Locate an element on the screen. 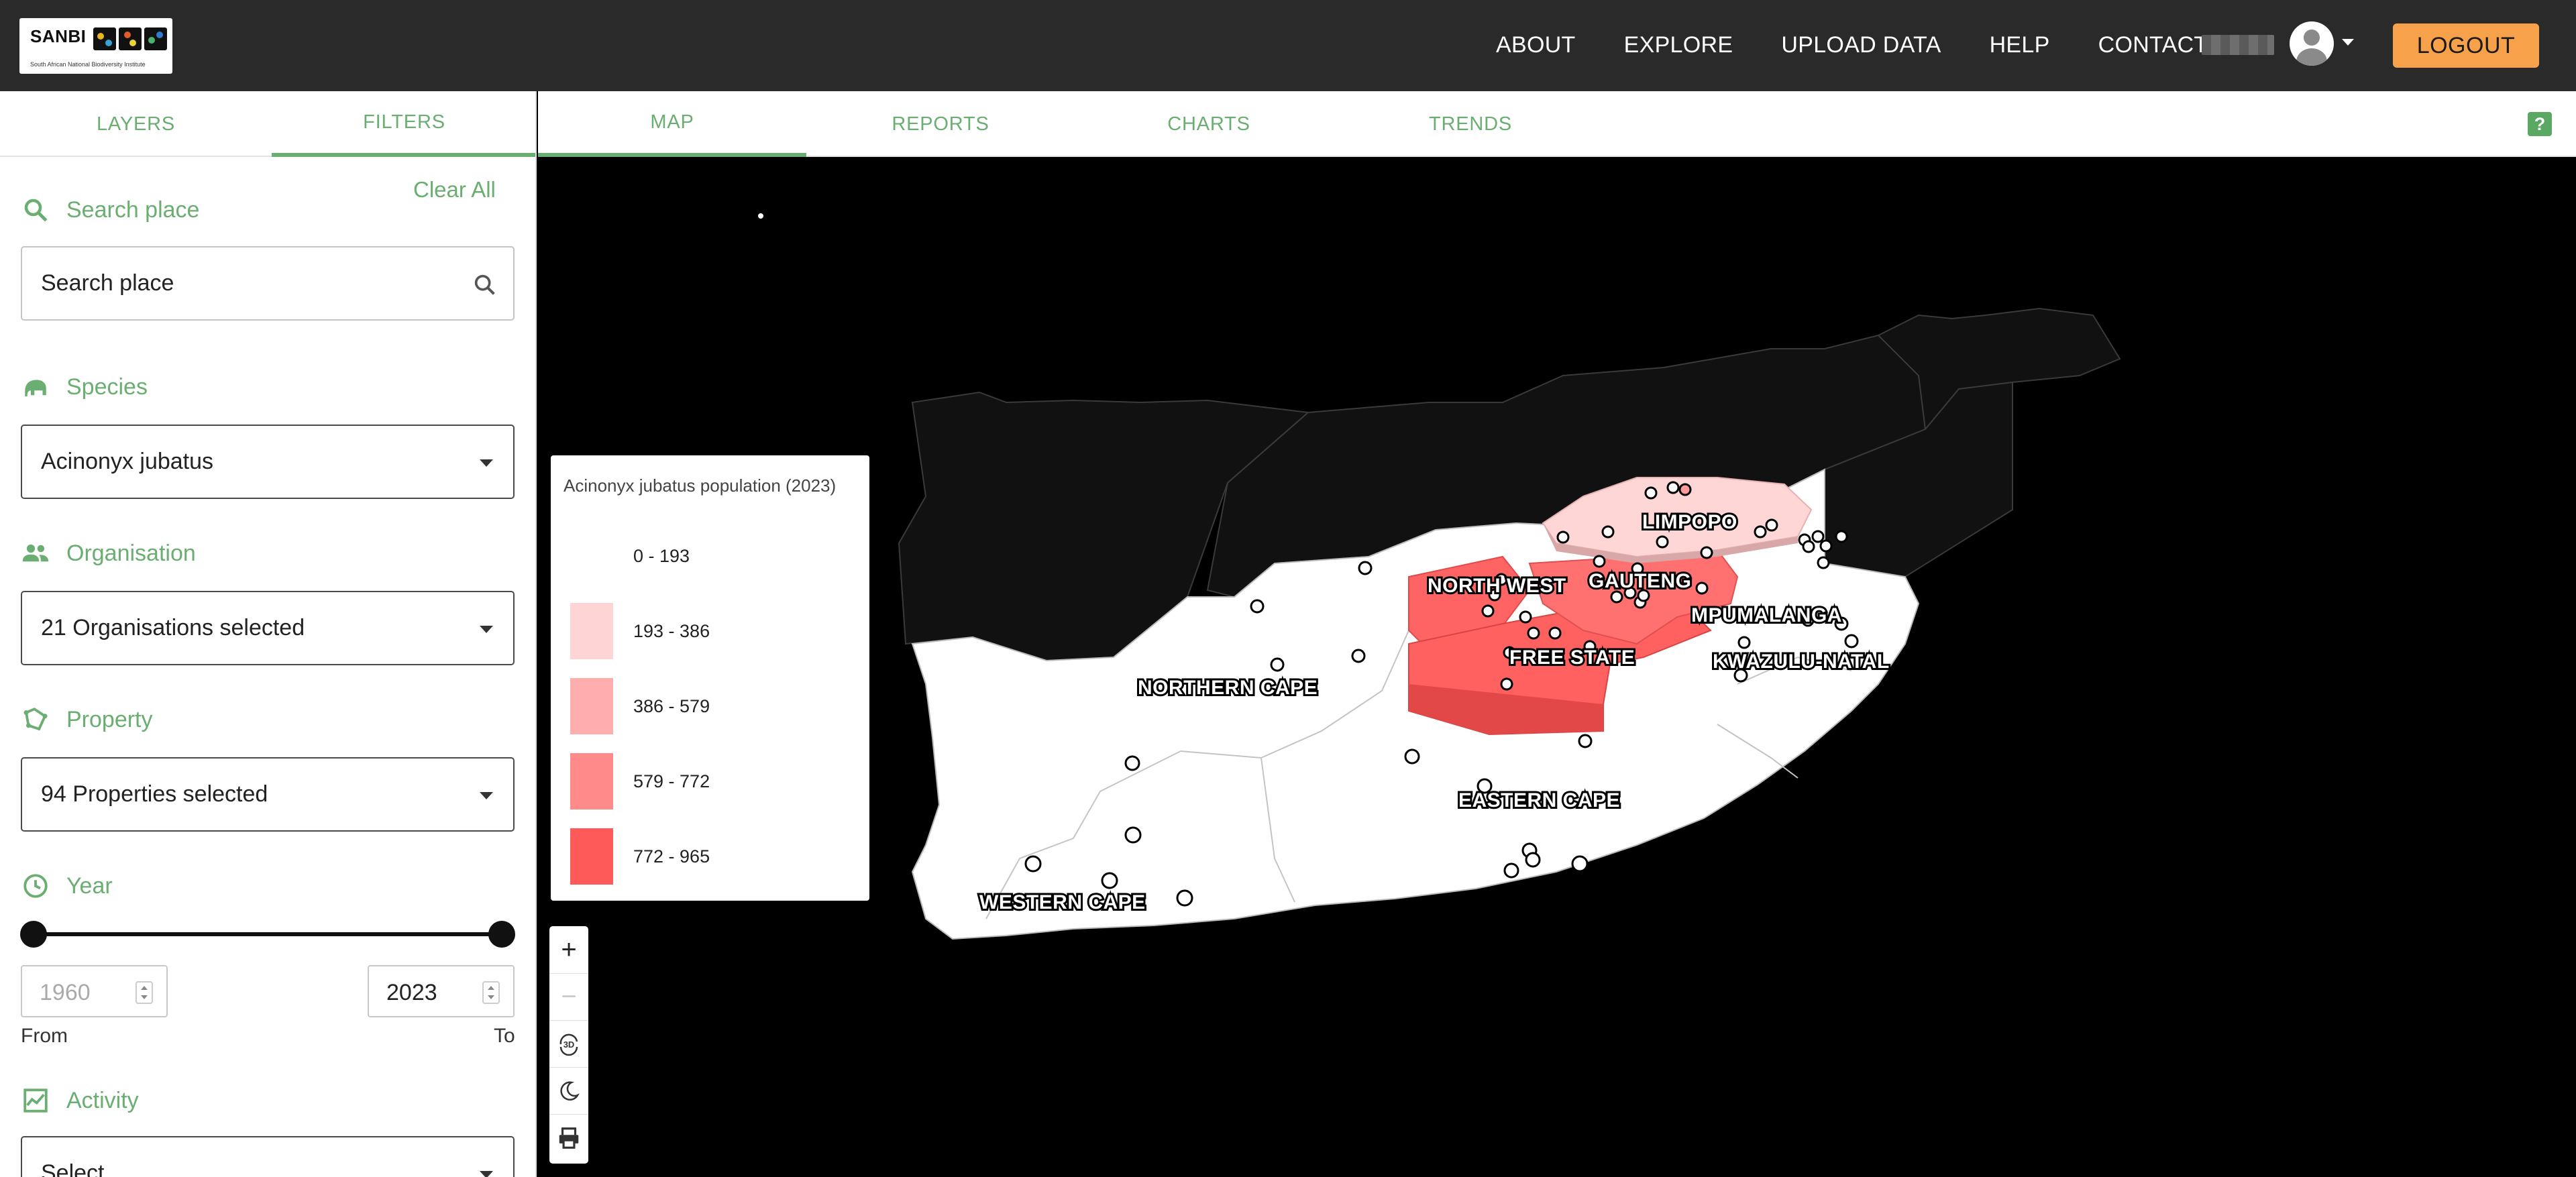  tab-reports: REPORTS is located at coordinates (940, 124).